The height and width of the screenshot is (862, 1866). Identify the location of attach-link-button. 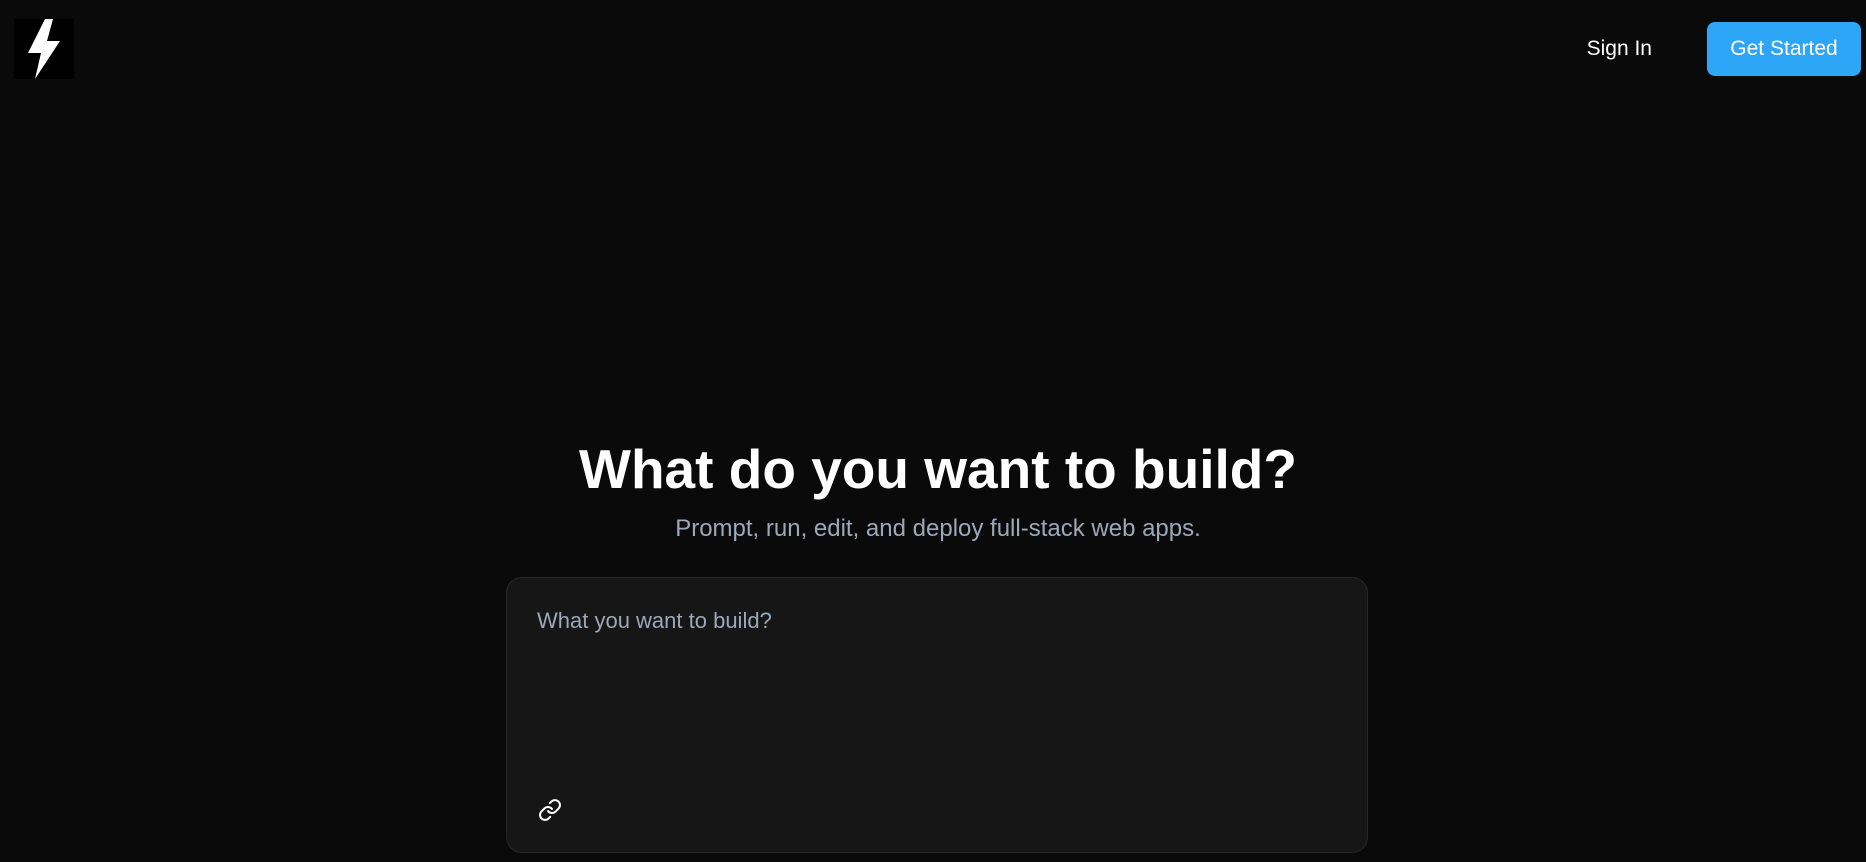
(550, 812).